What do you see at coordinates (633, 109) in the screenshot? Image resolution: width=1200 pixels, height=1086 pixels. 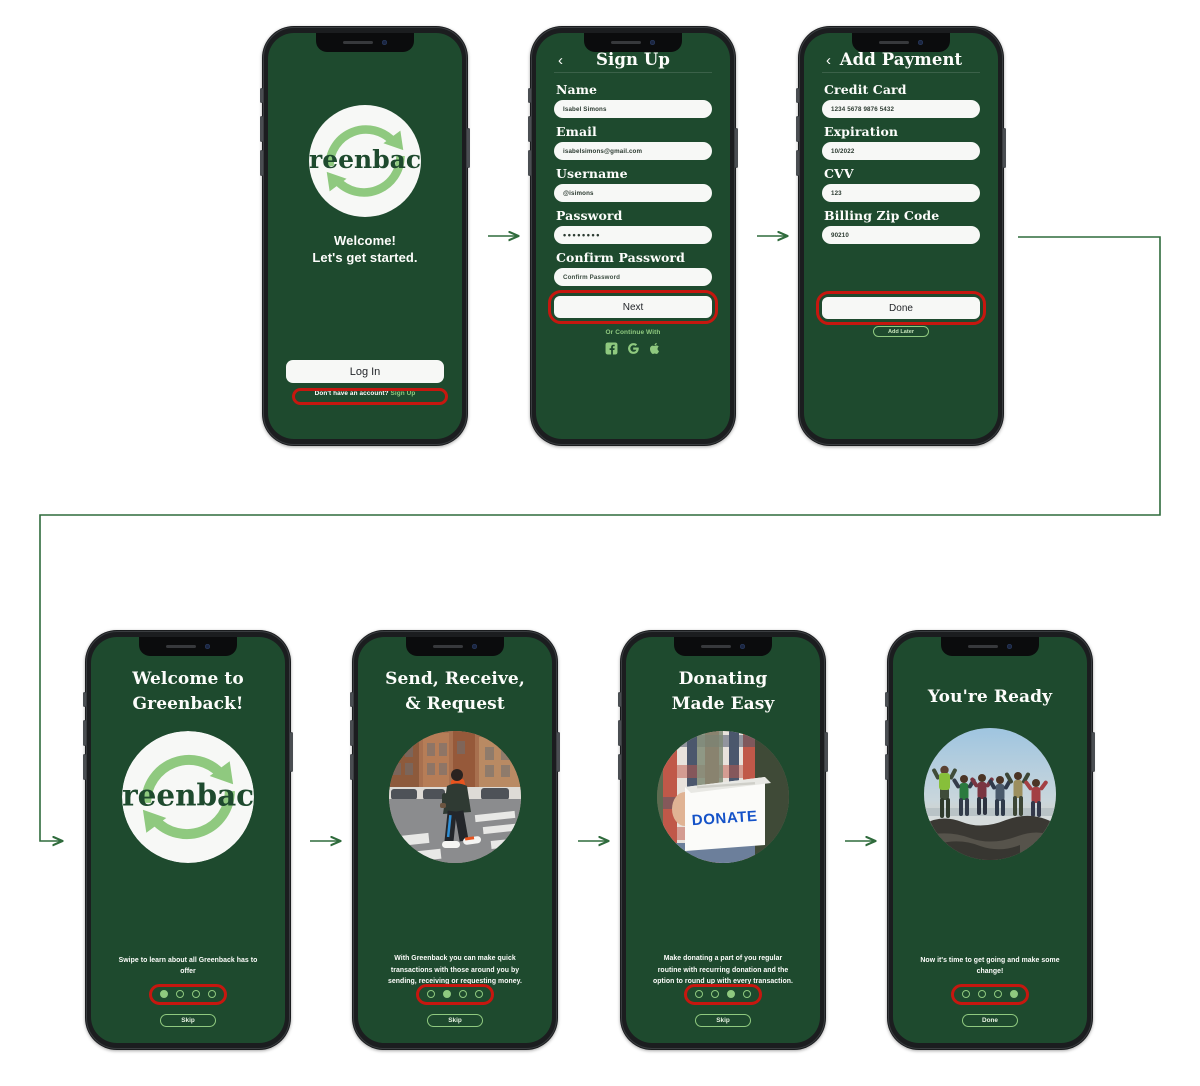 I see `input-name: Isabel Simons` at bounding box center [633, 109].